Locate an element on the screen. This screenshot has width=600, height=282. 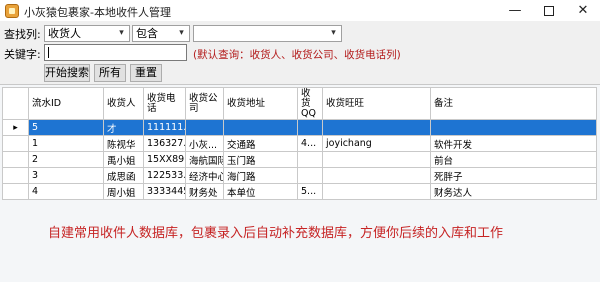
table-cell: 周小姐 is located at coordinates (123, 191).